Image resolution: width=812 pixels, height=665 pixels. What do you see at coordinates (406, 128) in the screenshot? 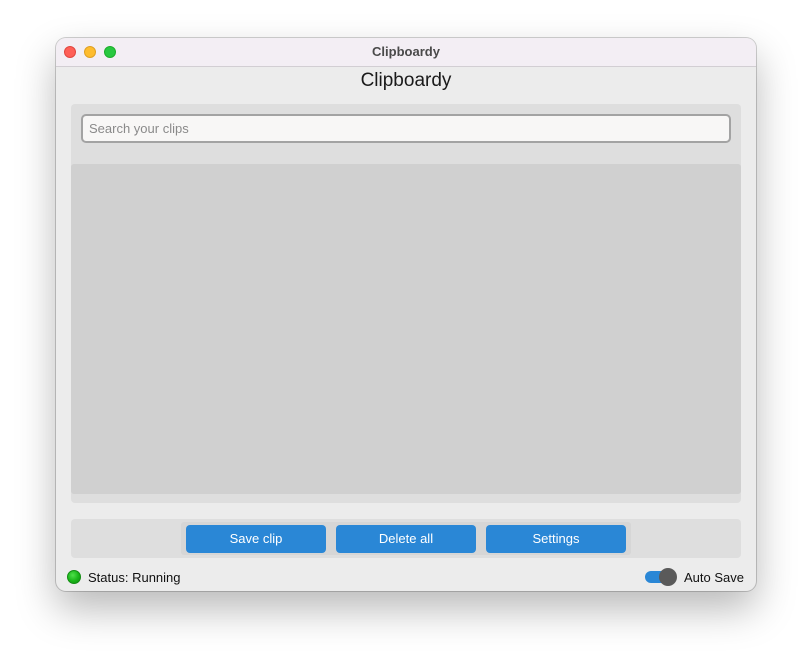
I see `search-input` at bounding box center [406, 128].